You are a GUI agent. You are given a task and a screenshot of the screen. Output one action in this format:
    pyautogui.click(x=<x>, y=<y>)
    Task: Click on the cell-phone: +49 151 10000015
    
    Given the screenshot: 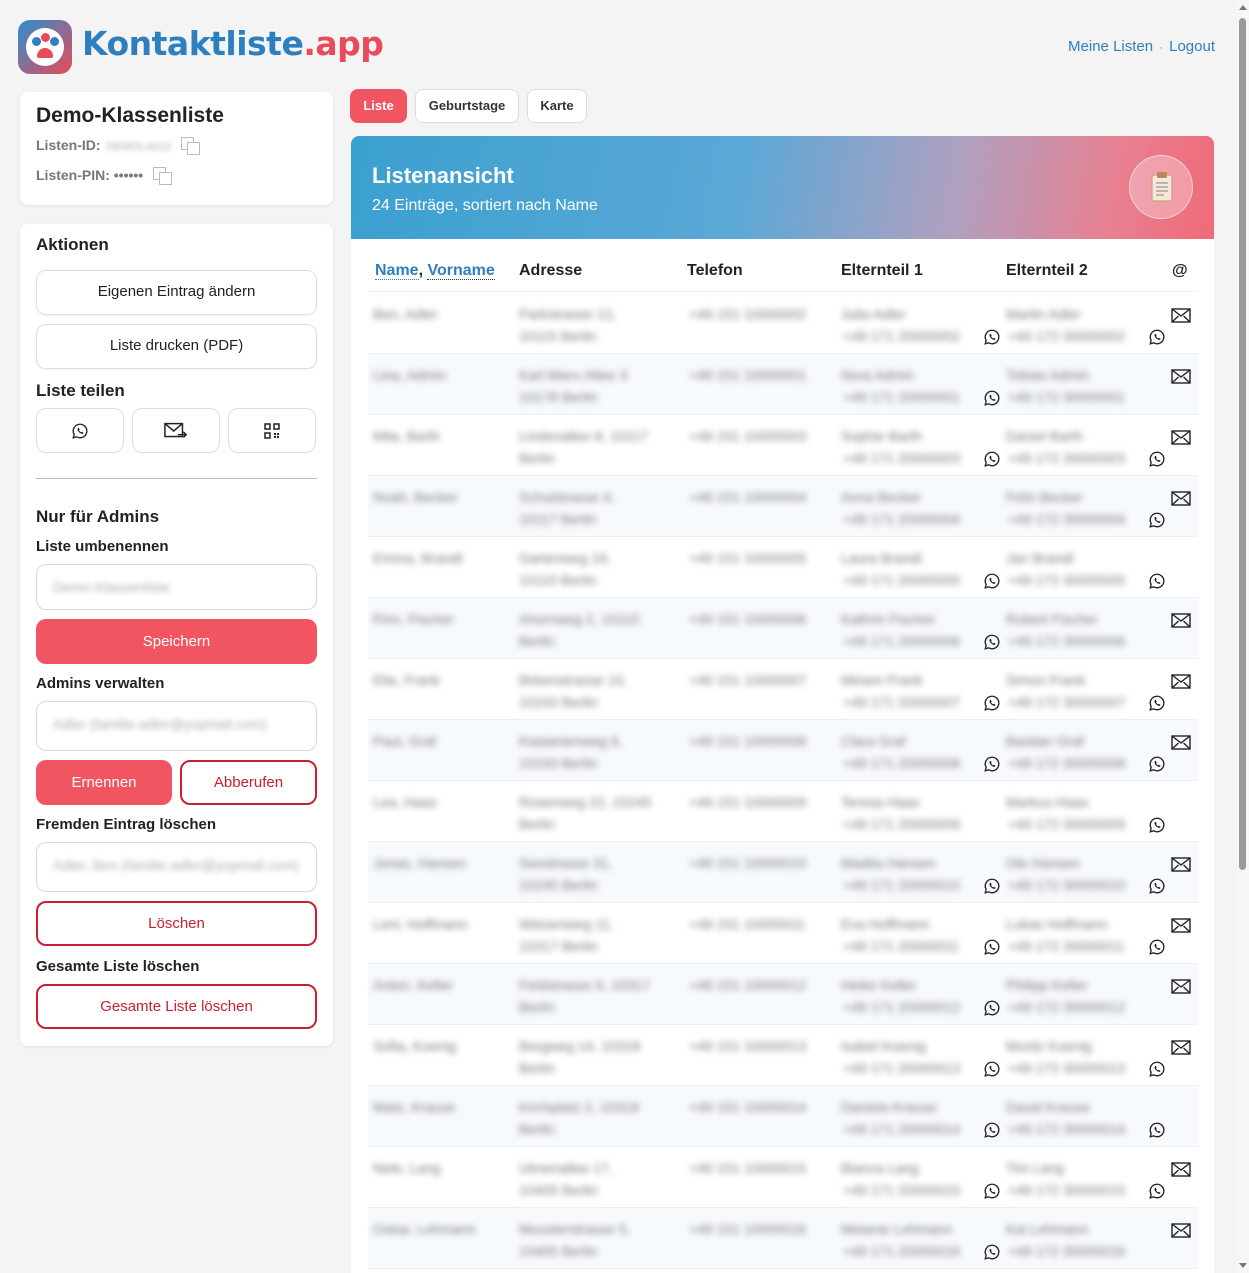 What is the action you would take?
    pyautogui.click(x=748, y=1168)
    